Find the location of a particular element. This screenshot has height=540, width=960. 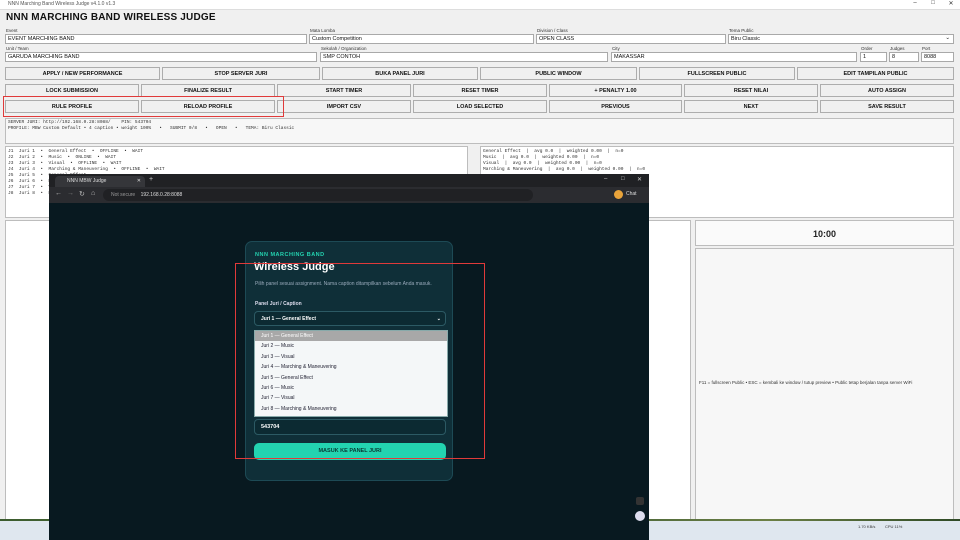

start-timer-button: START TIMER is located at coordinates (344, 90).